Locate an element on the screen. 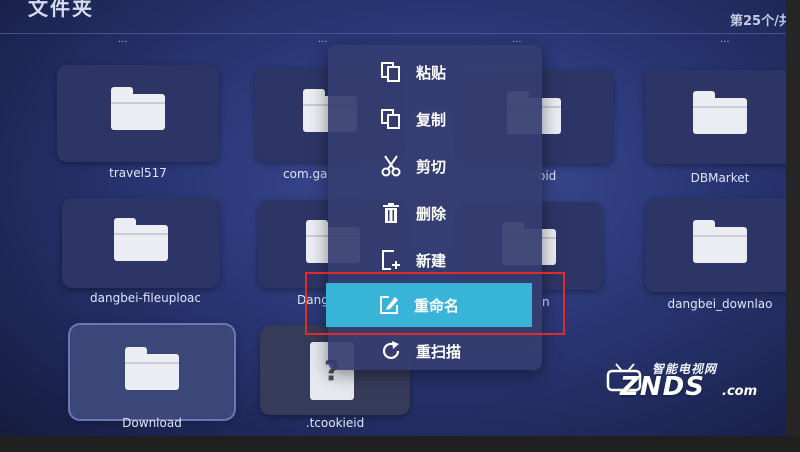 The width and height of the screenshot is (800, 452). menu-item-label: 删除 is located at coordinates (431, 214).